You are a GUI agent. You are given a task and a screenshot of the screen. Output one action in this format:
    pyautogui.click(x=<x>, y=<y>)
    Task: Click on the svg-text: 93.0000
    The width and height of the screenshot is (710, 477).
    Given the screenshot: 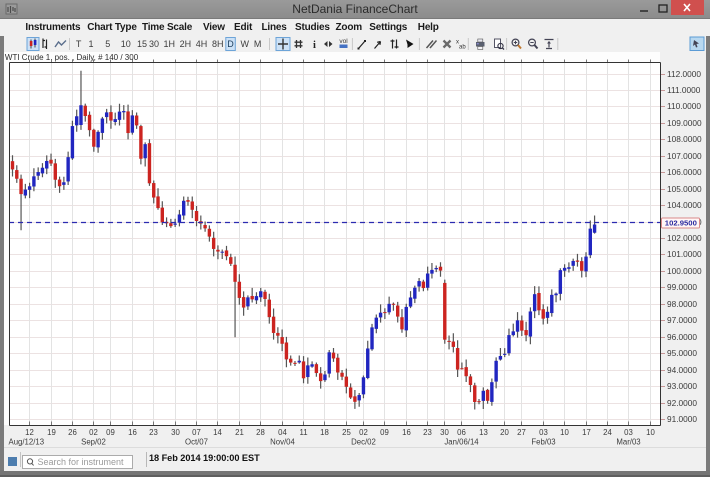 What is the action you would take?
    pyautogui.click(x=682, y=386)
    